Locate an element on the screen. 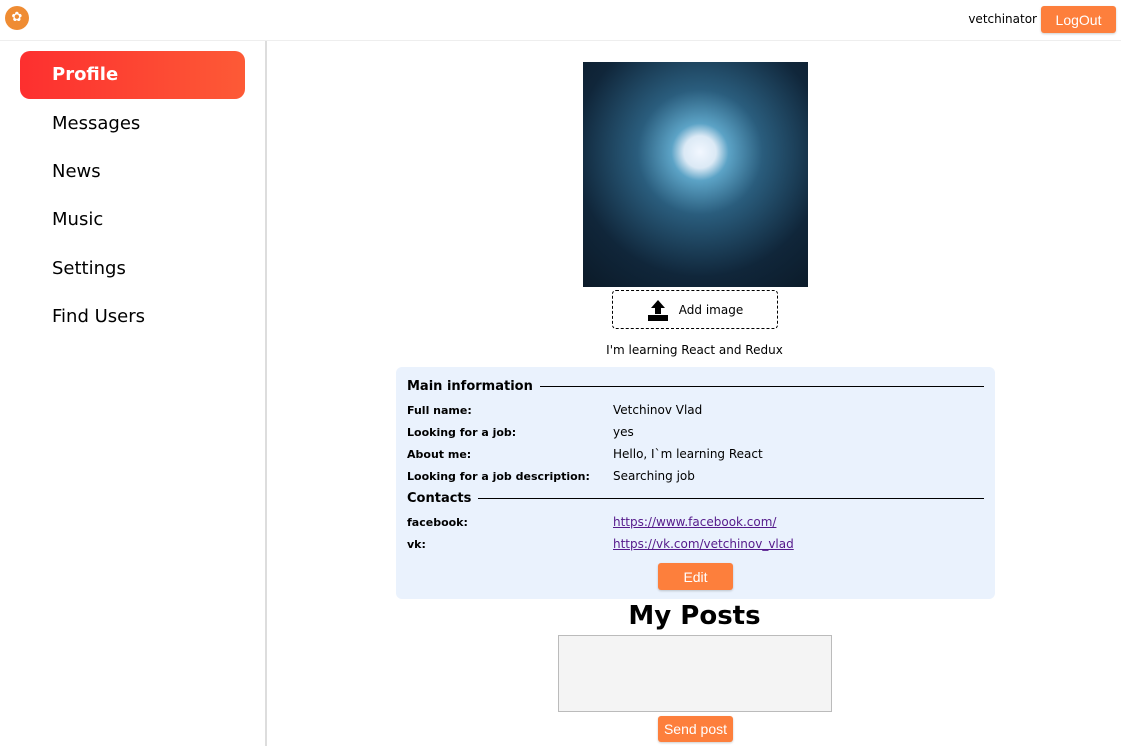  sidebar-item-settings: Settings is located at coordinates (132, 269).